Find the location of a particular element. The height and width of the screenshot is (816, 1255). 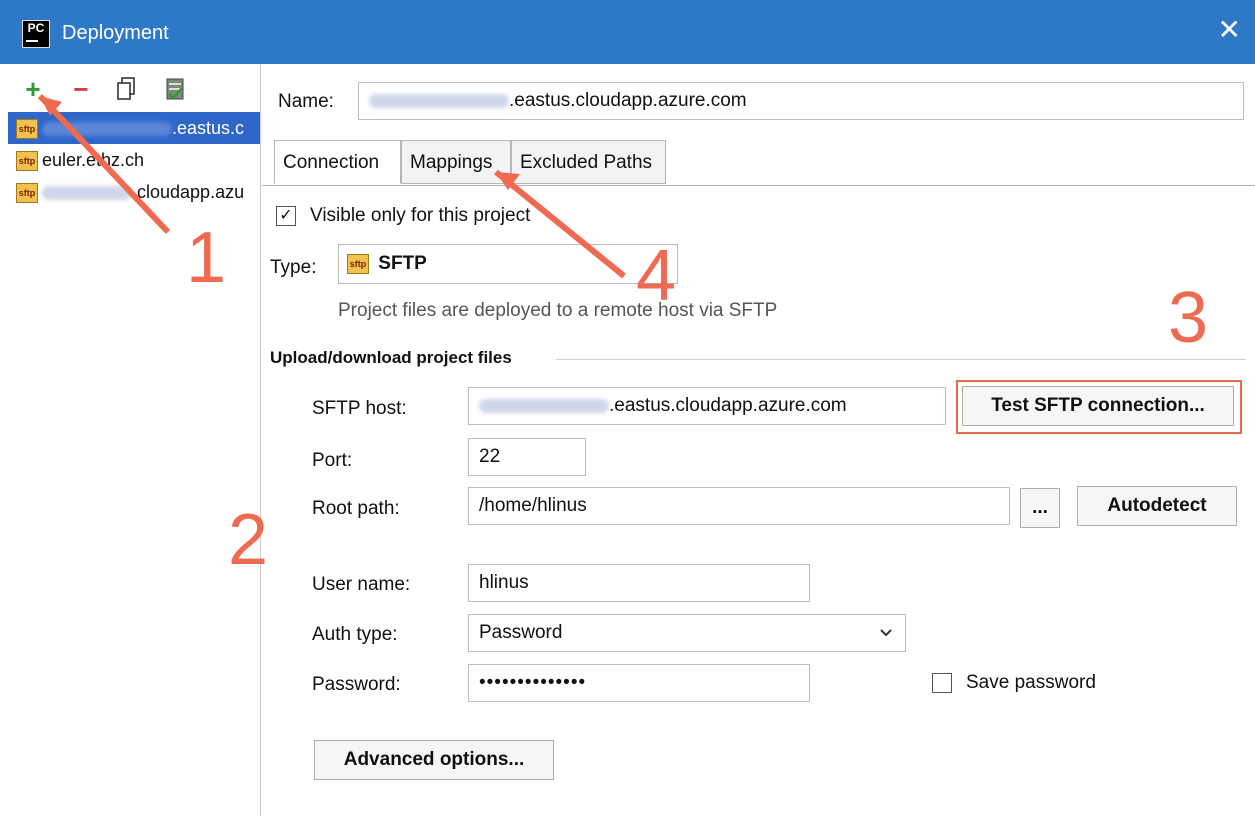

tab-mappings: Mappings is located at coordinates (456, 162).